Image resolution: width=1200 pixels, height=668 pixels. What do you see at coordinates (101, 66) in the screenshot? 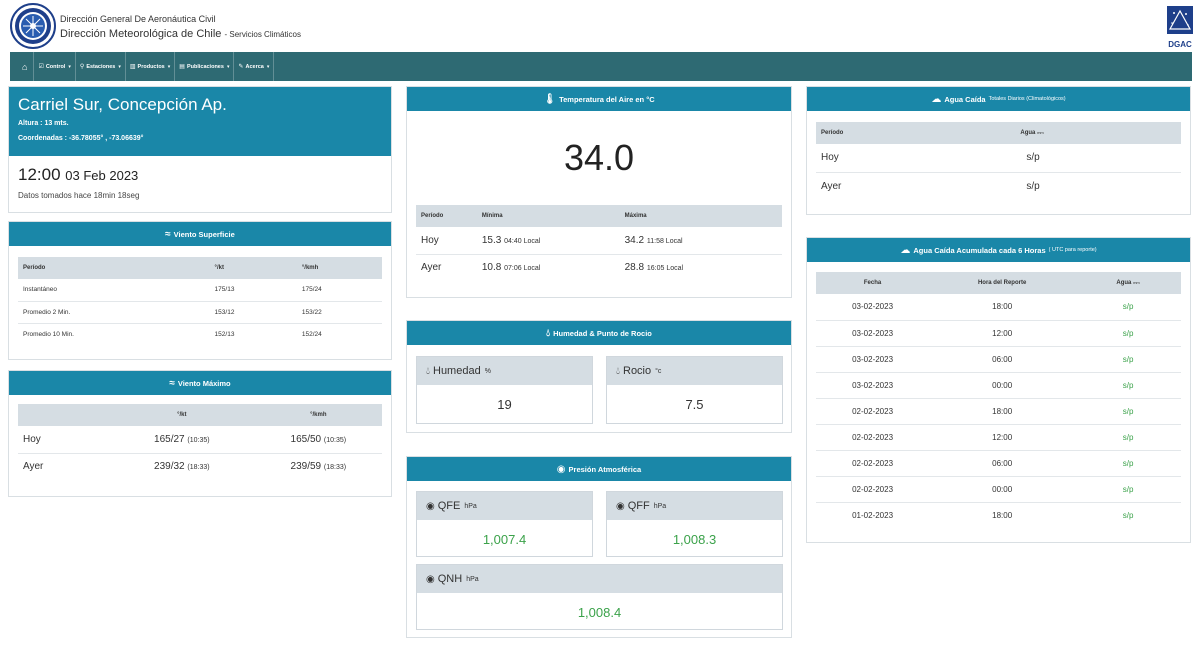
I see `nav-estaciones: ⚲ Estaciones ▾` at bounding box center [101, 66].